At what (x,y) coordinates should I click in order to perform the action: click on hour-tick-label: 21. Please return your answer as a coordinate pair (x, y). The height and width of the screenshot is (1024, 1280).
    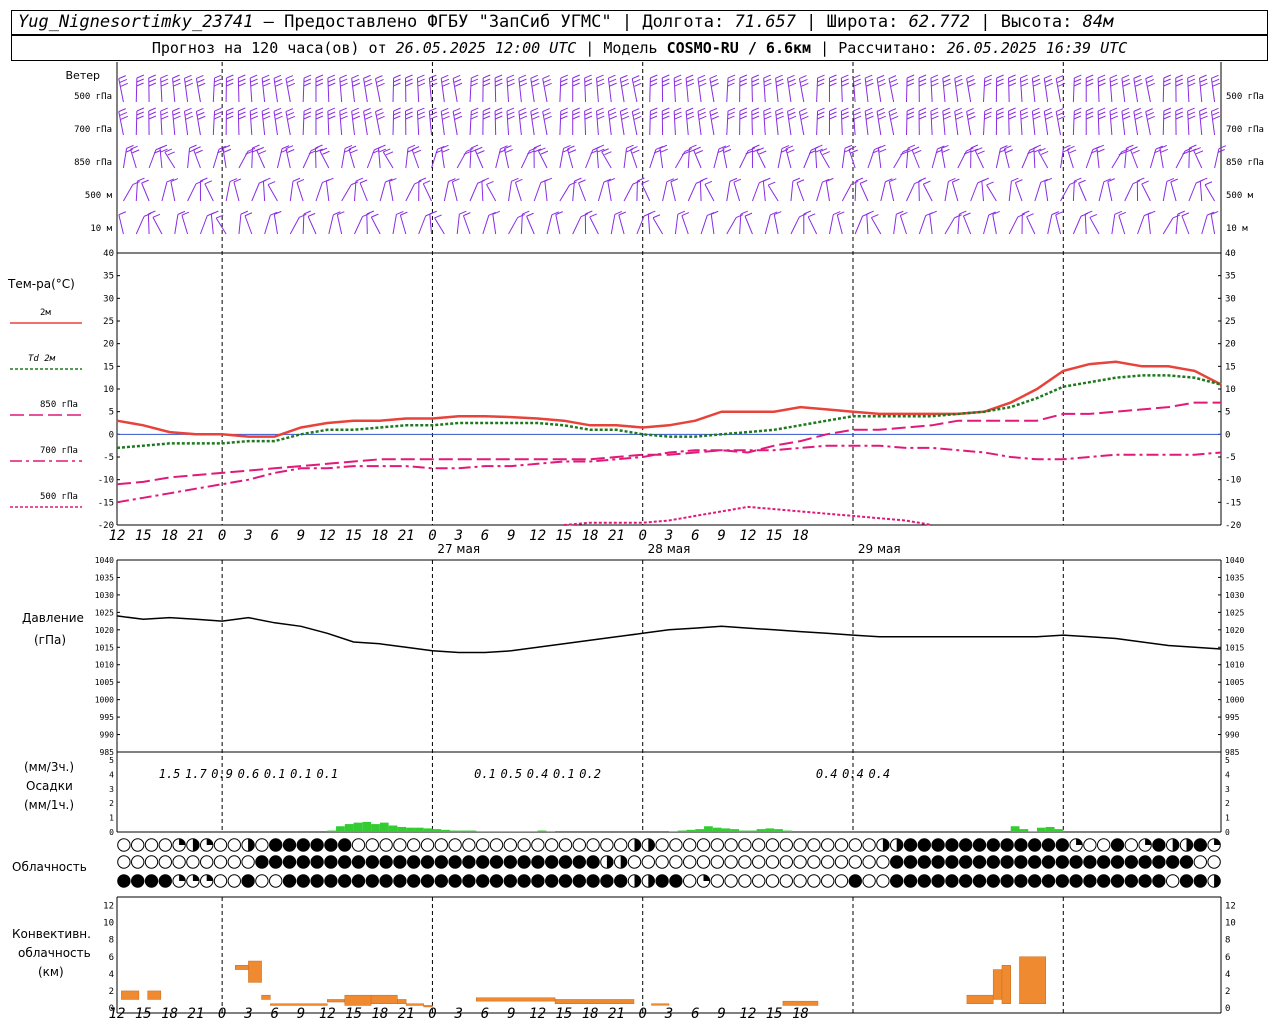
    Looking at the image, I should click on (195, 1014).